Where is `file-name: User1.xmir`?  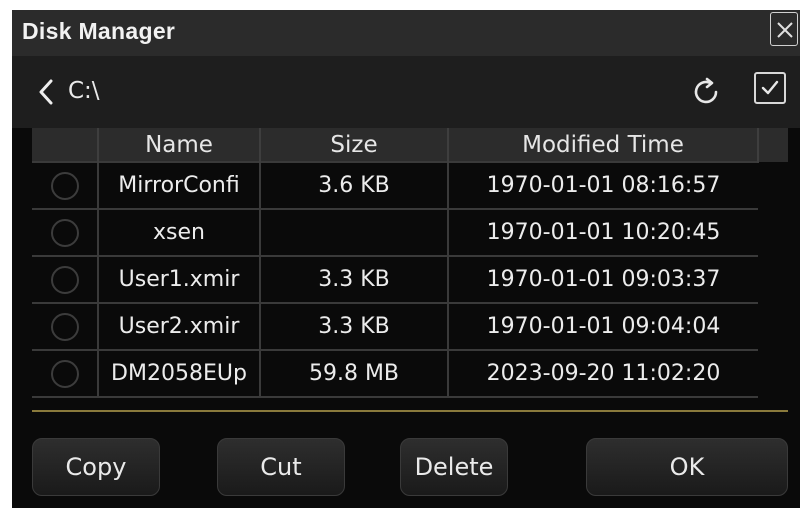 file-name: User1.xmir is located at coordinates (179, 279).